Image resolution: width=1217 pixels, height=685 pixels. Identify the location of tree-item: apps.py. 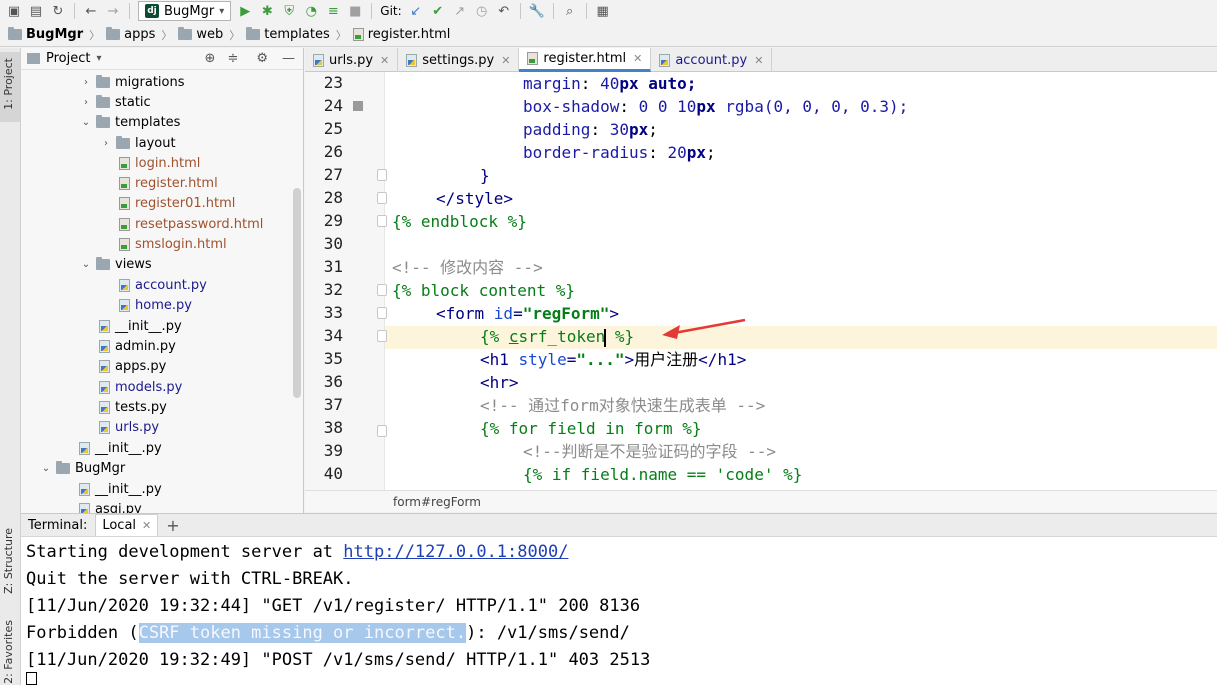
(132, 366).